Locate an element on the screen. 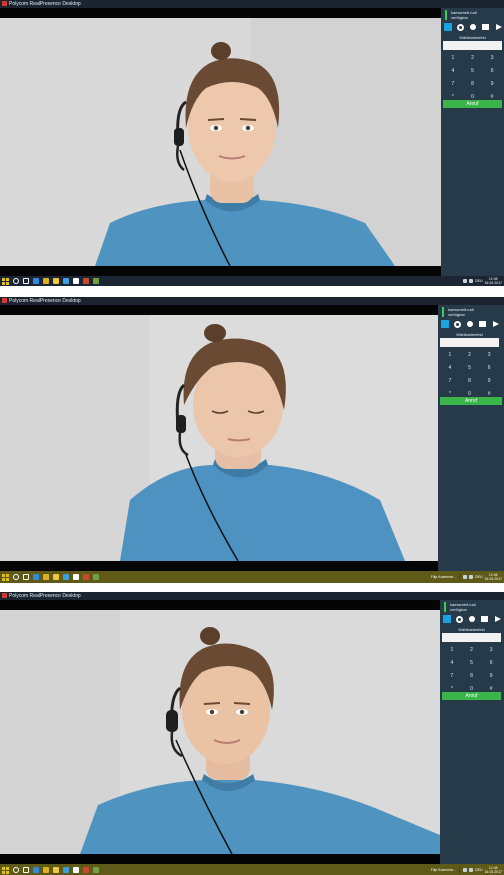  speaker-icon is located at coordinates (473, 27).